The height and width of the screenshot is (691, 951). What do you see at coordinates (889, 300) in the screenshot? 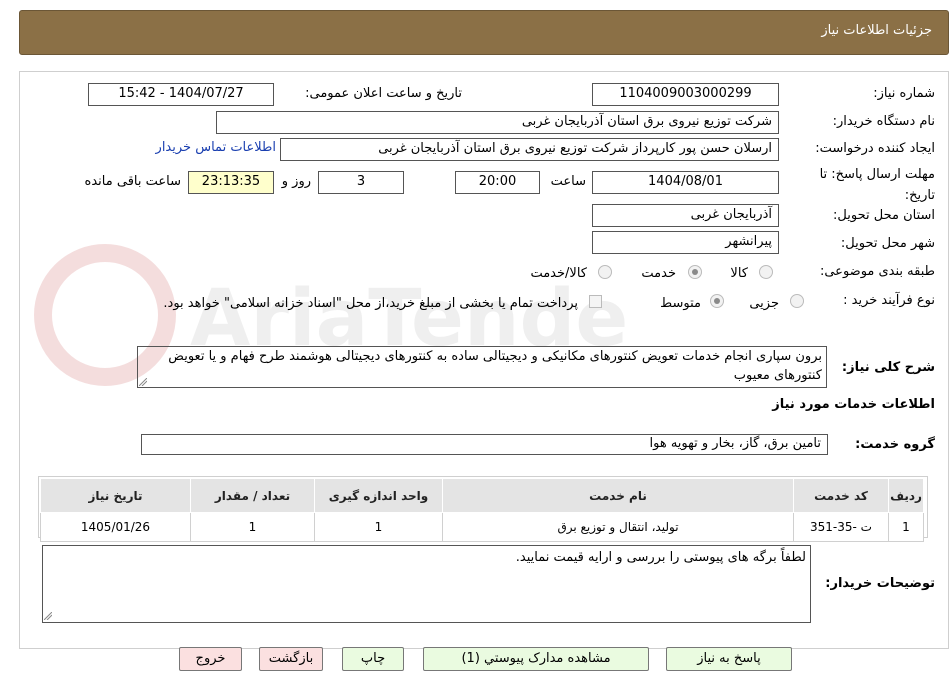
I see `process-label: نوع فرآیند خرید :` at bounding box center [889, 300].